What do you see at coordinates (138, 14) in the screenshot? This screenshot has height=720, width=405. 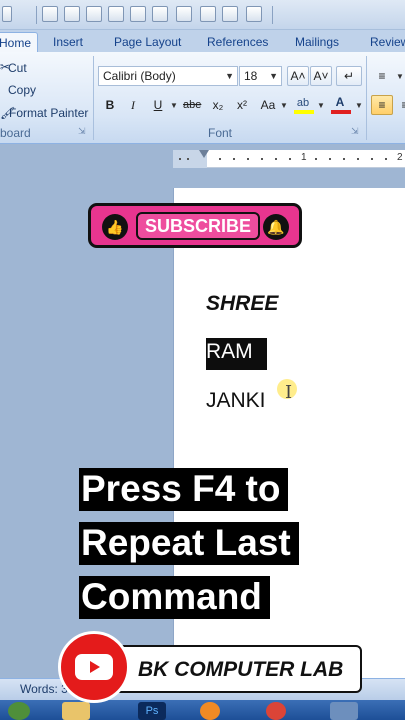 I see `open-folder-icon` at bounding box center [138, 14].